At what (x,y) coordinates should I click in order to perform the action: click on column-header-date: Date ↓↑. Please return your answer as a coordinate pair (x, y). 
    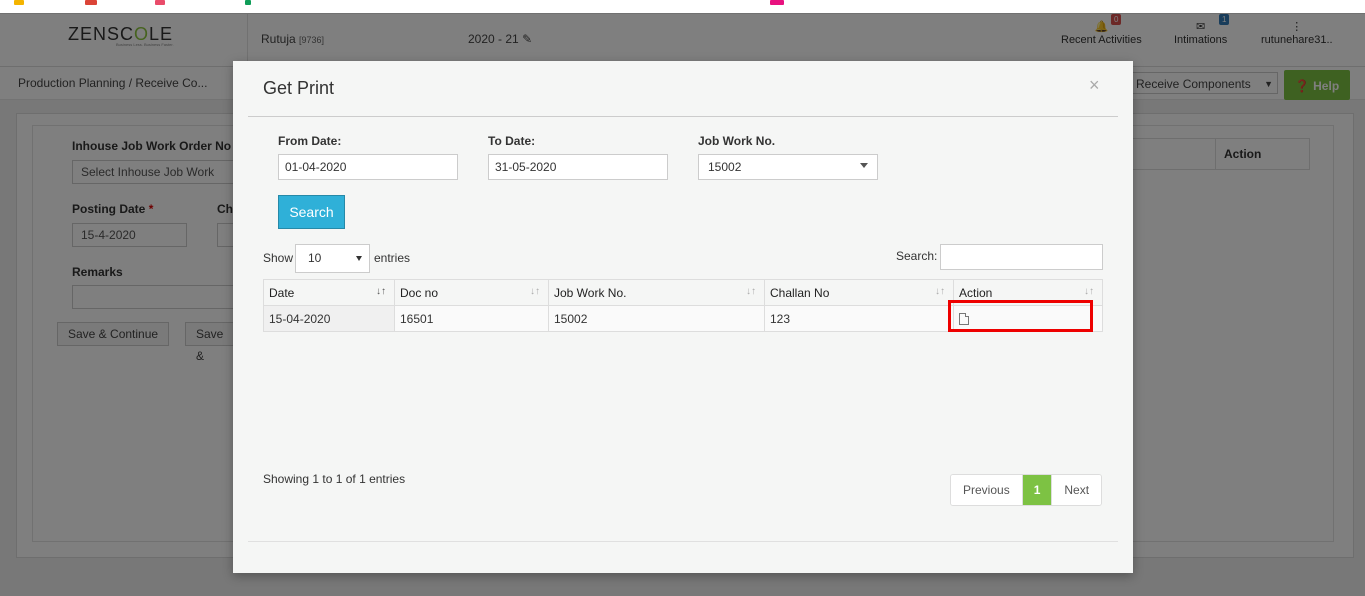
    Looking at the image, I should click on (329, 292).